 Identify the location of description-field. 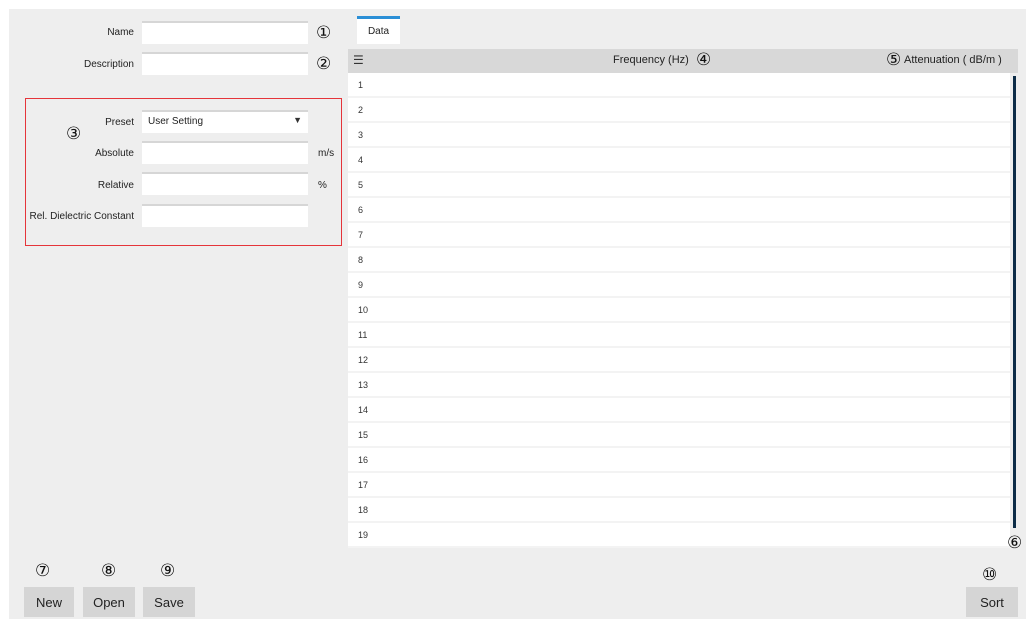
(225, 63).